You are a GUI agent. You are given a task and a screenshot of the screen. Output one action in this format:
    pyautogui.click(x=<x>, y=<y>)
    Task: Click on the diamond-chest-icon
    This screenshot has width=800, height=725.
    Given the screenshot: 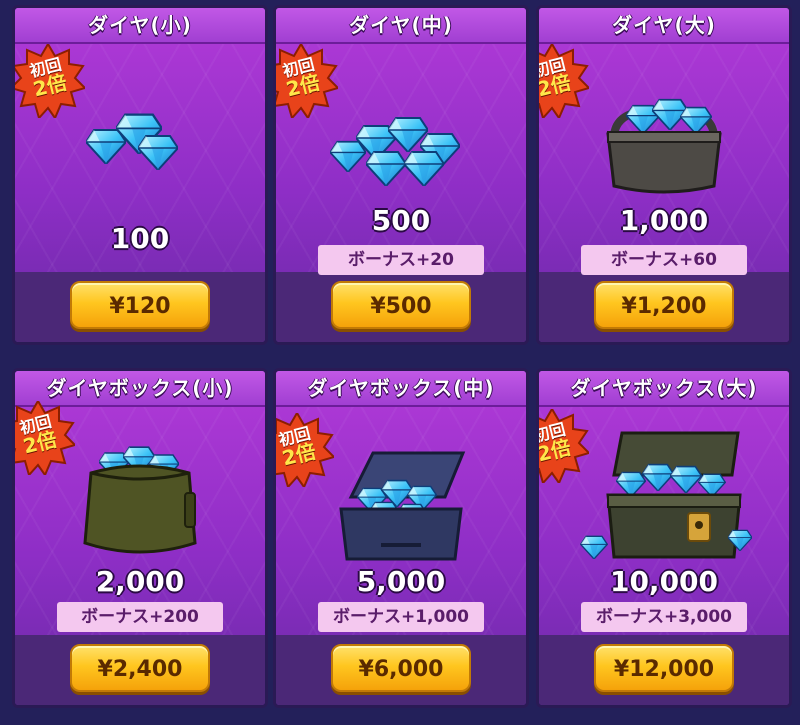 What is the action you would take?
    pyautogui.click(x=666, y=495)
    